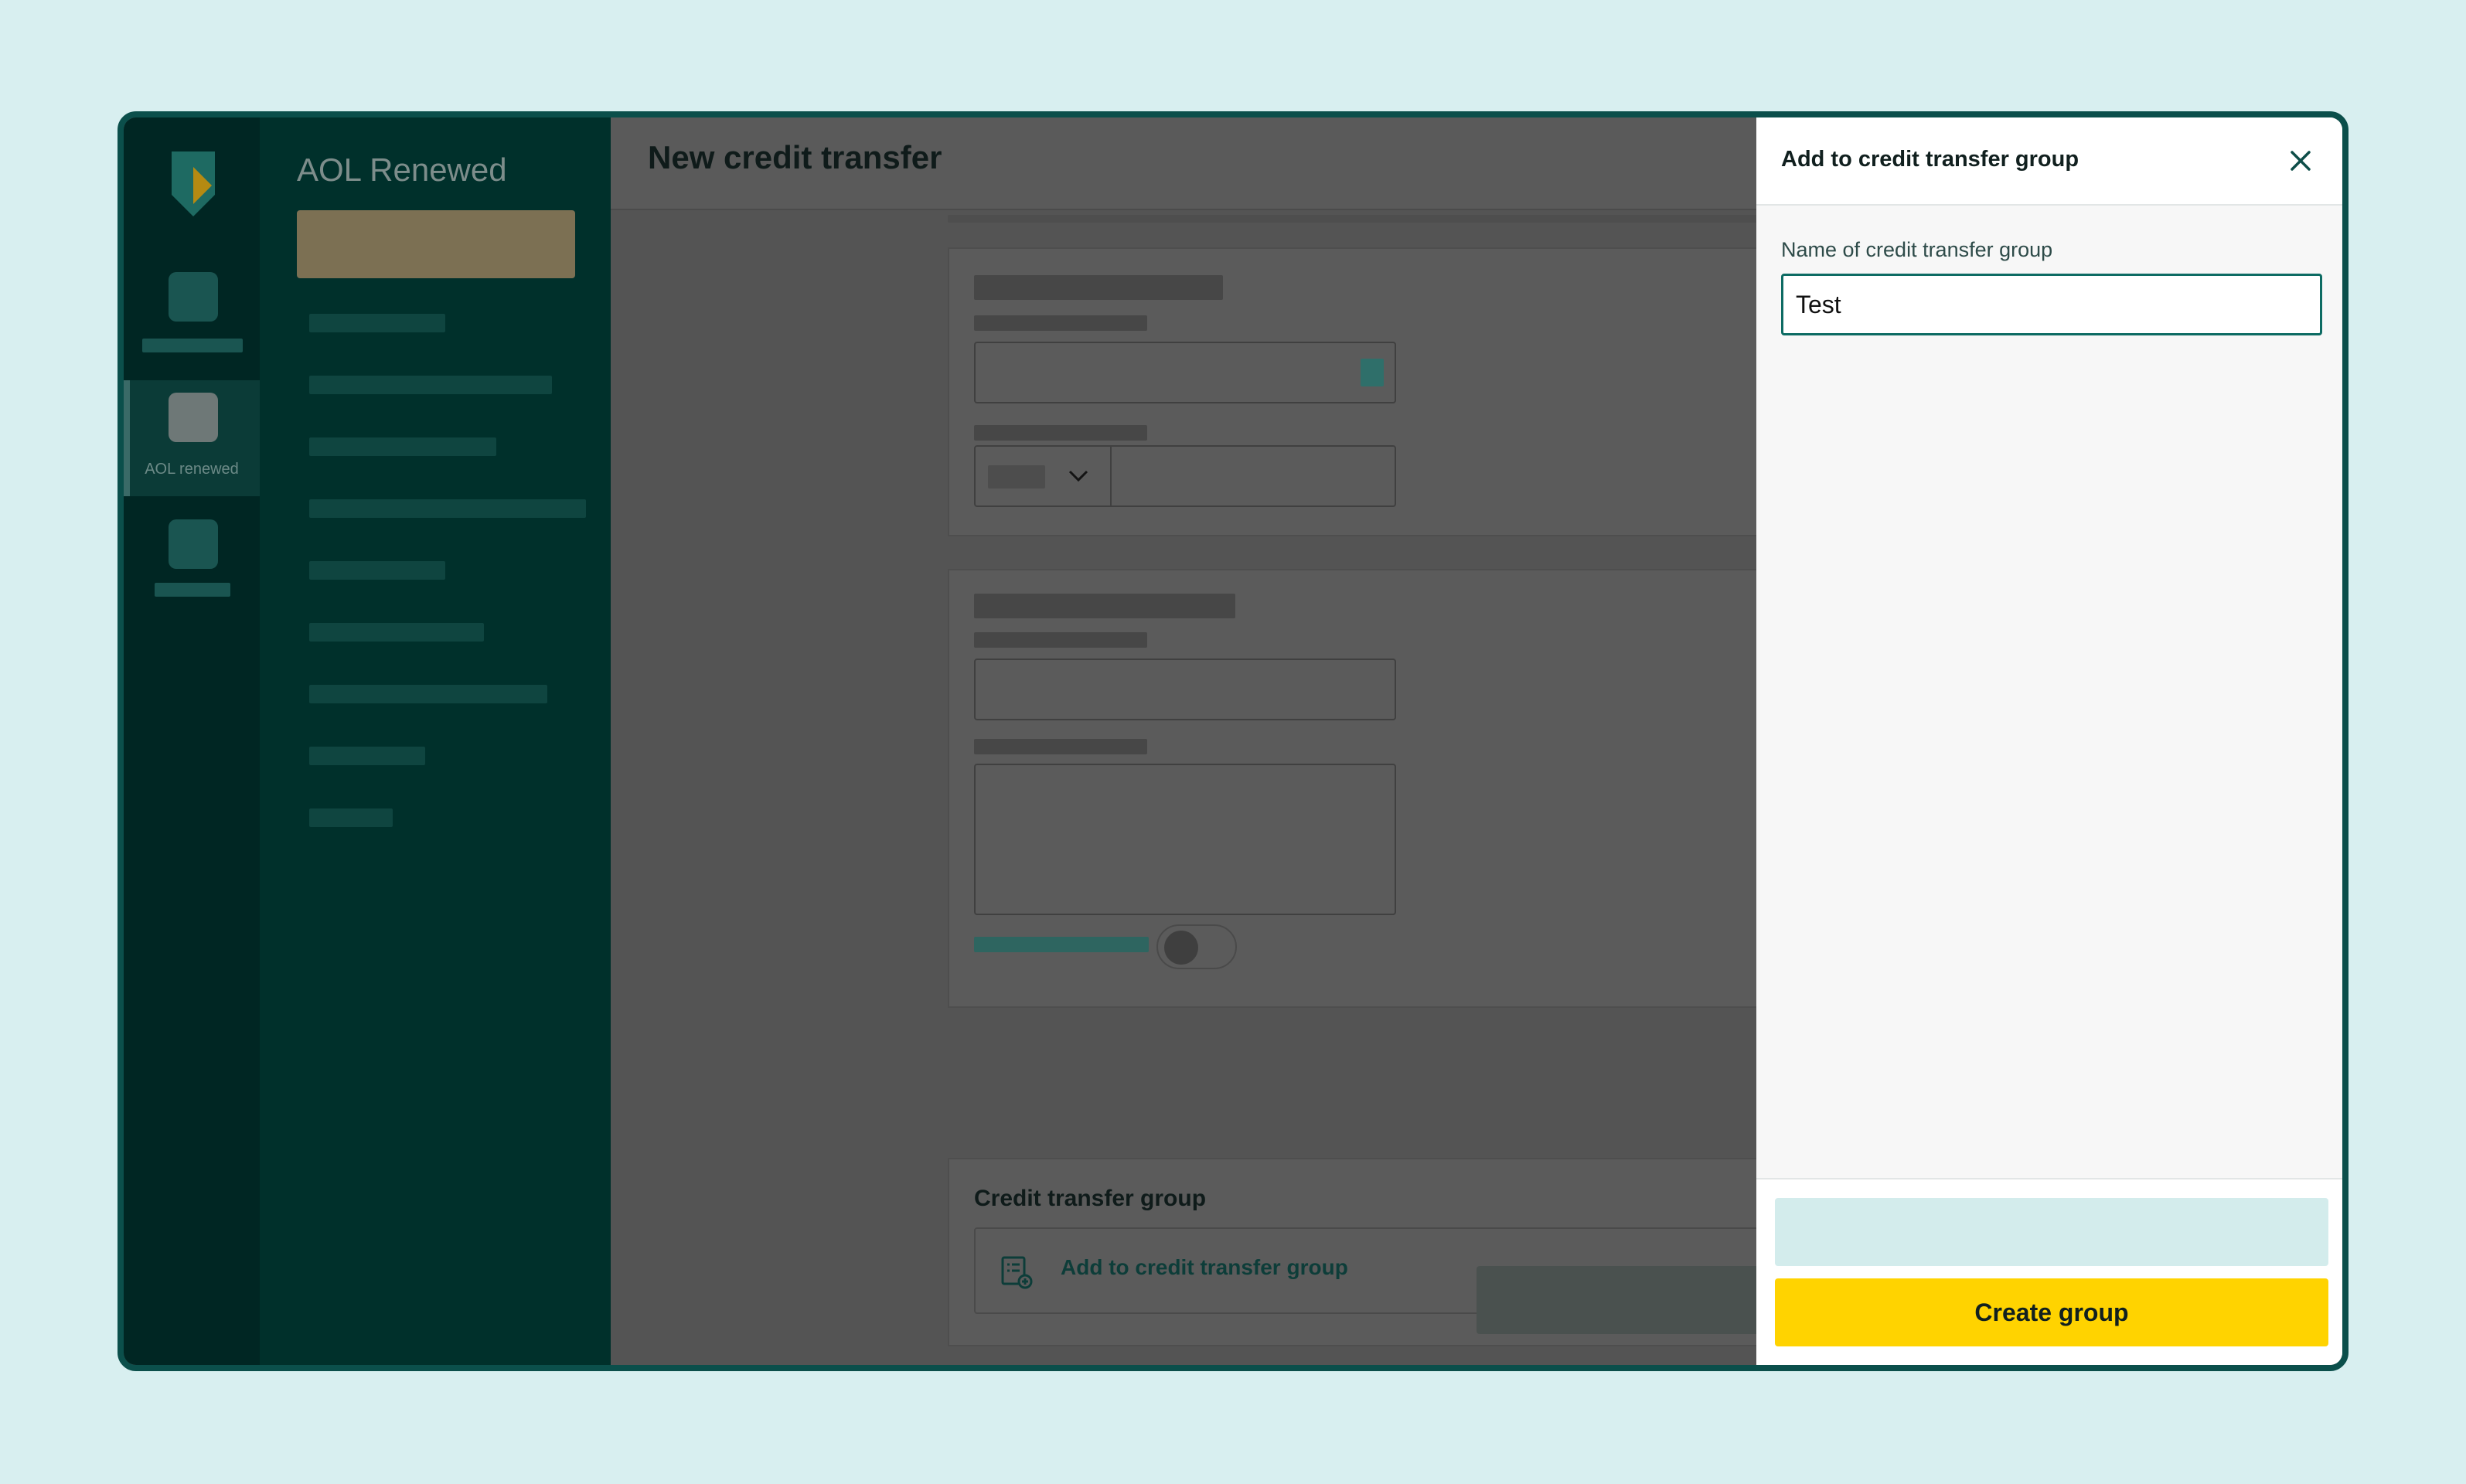 This screenshot has height=1484, width=2466. What do you see at coordinates (1204, 1267) in the screenshot?
I see `add-to-group-label: Add to credit transfer group` at bounding box center [1204, 1267].